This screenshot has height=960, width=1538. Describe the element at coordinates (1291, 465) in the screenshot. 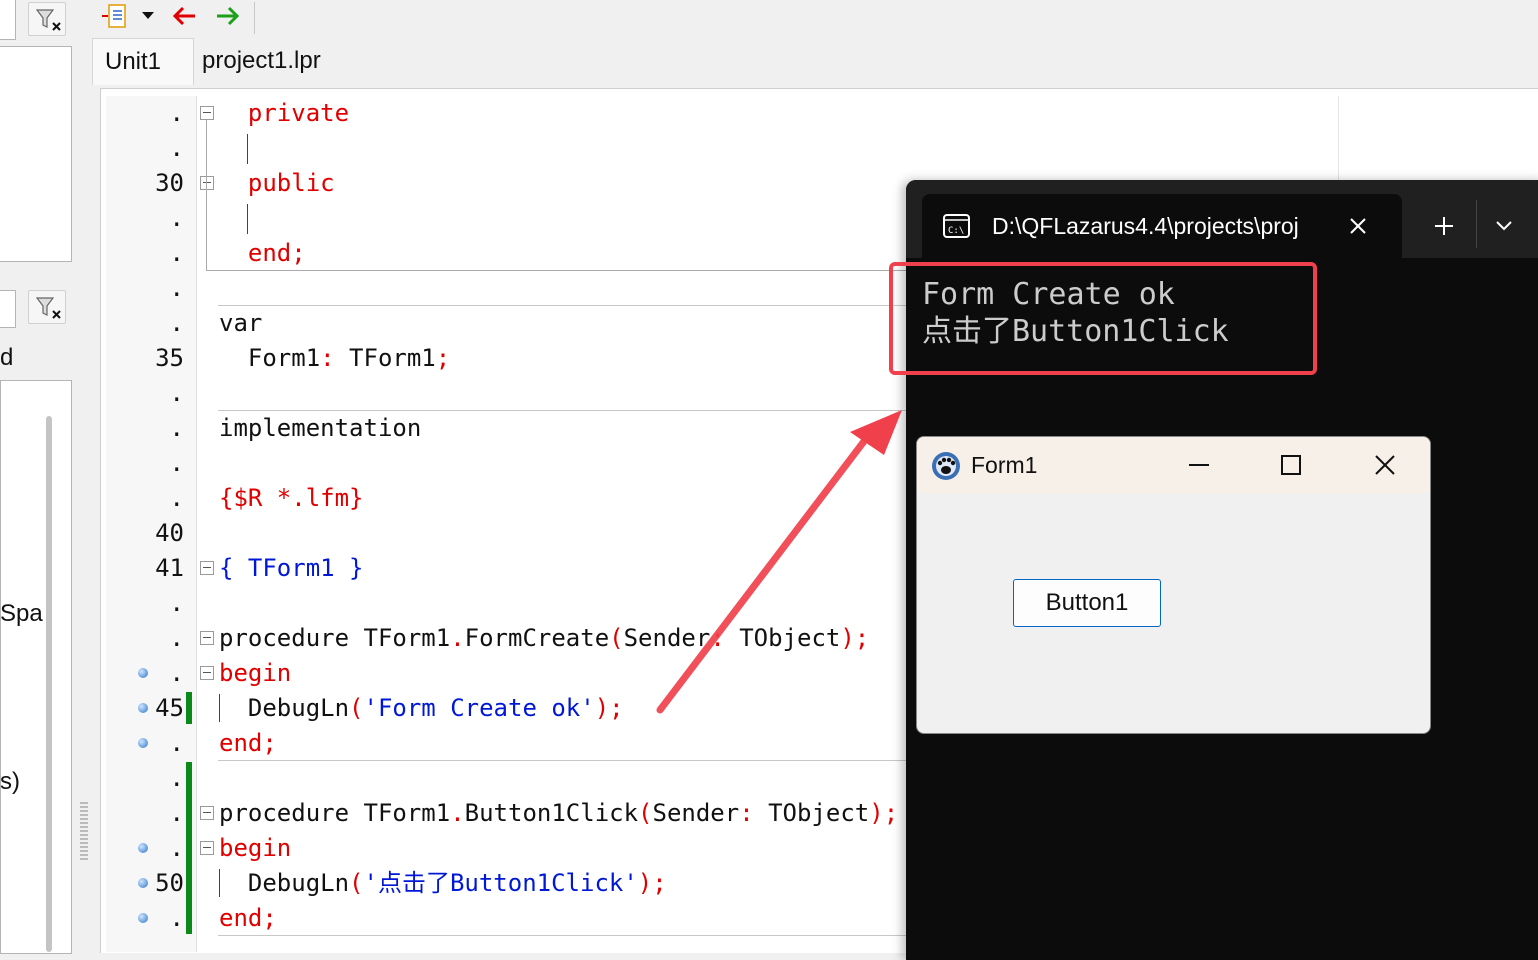

I see `maximize-icon` at that location.